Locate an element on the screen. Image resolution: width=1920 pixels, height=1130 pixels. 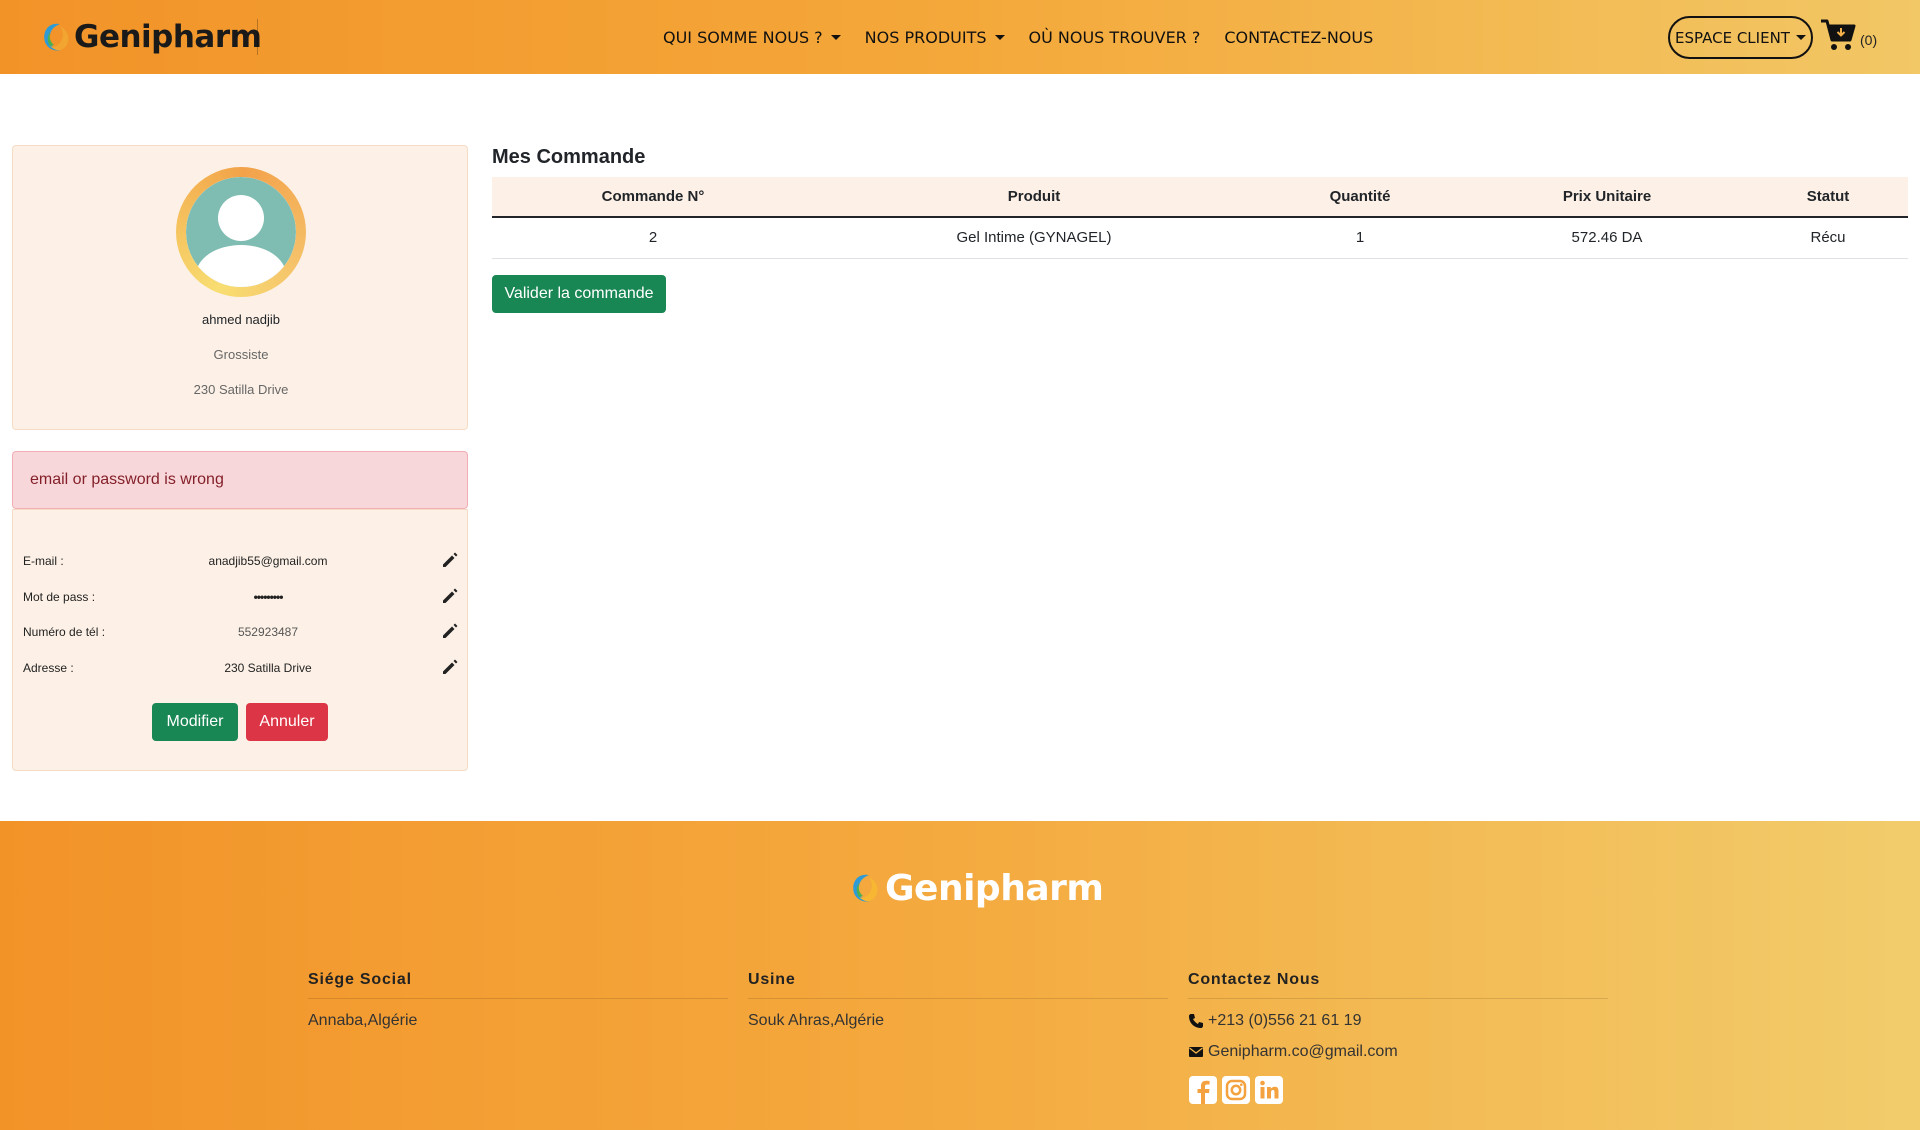
annuler-button: Annuler is located at coordinates (287, 722).